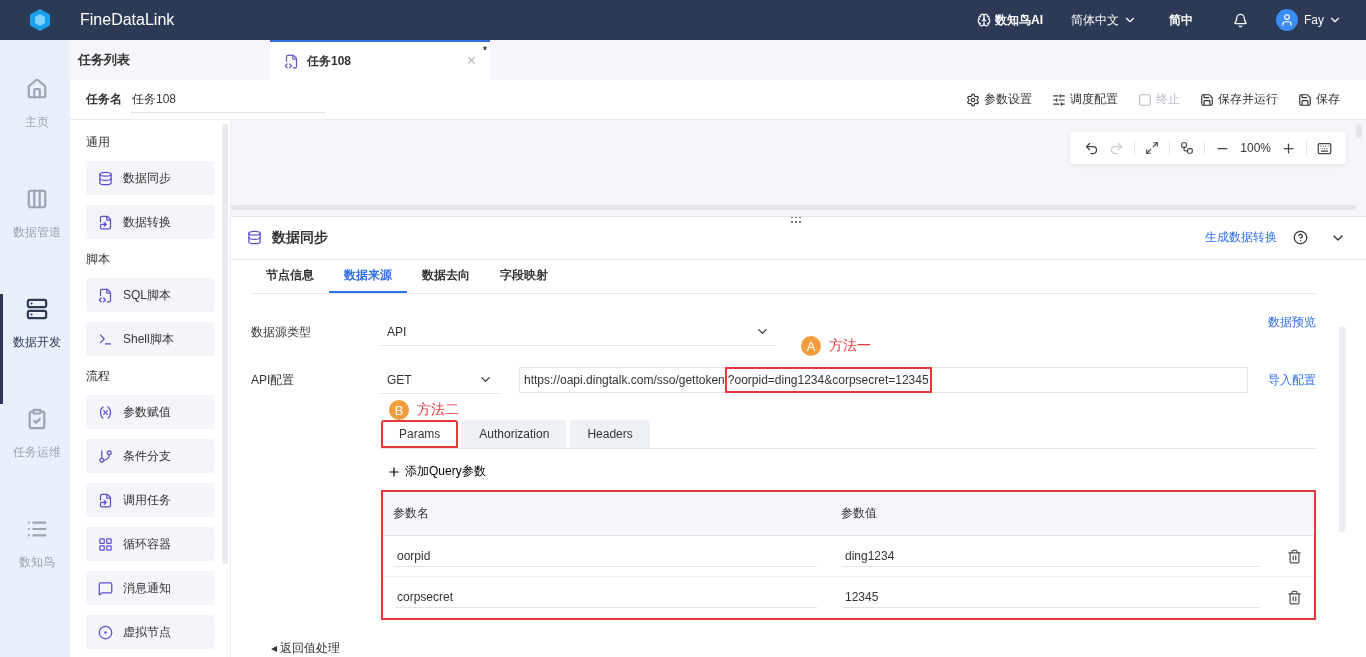 The height and width of the screenshot is (657, 1366). Describe the element at coordinates (150, 588) in the screenshot. I see `palette-item: 消息通知` at that location.